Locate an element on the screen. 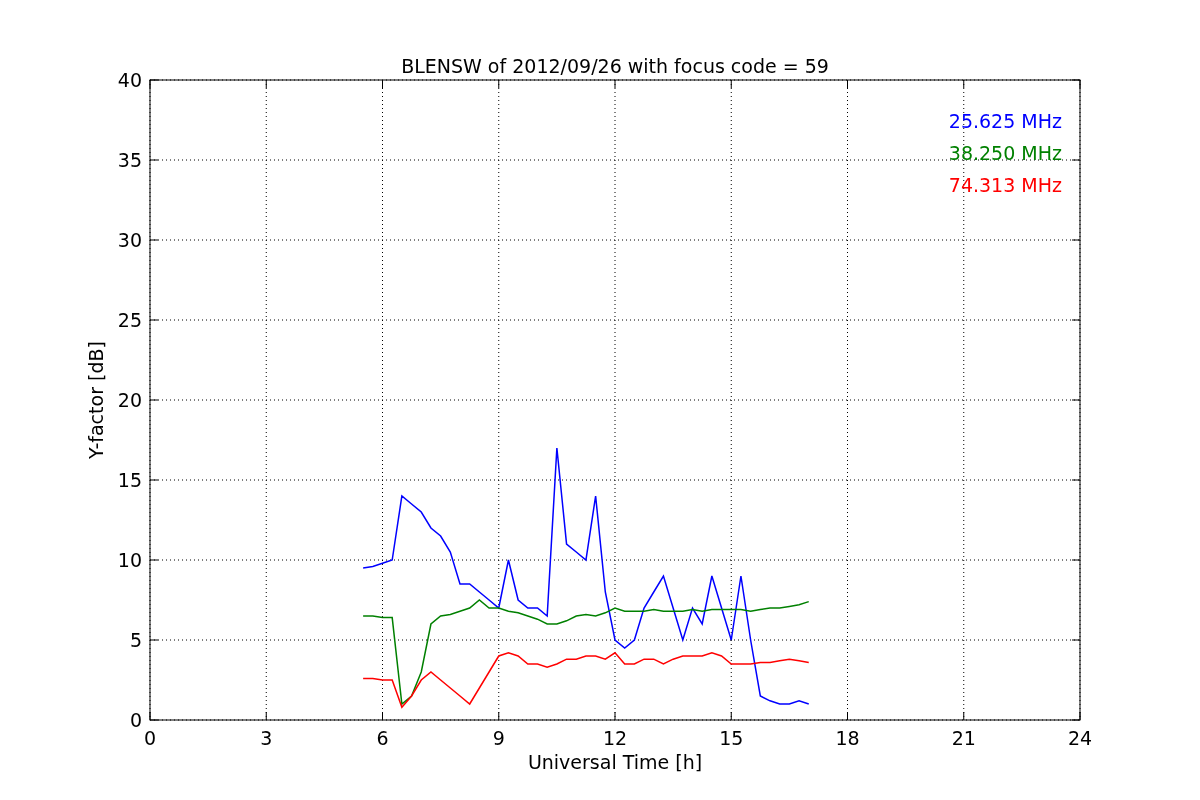  x-tick-label: 21 is located at coordinates (963, 738).